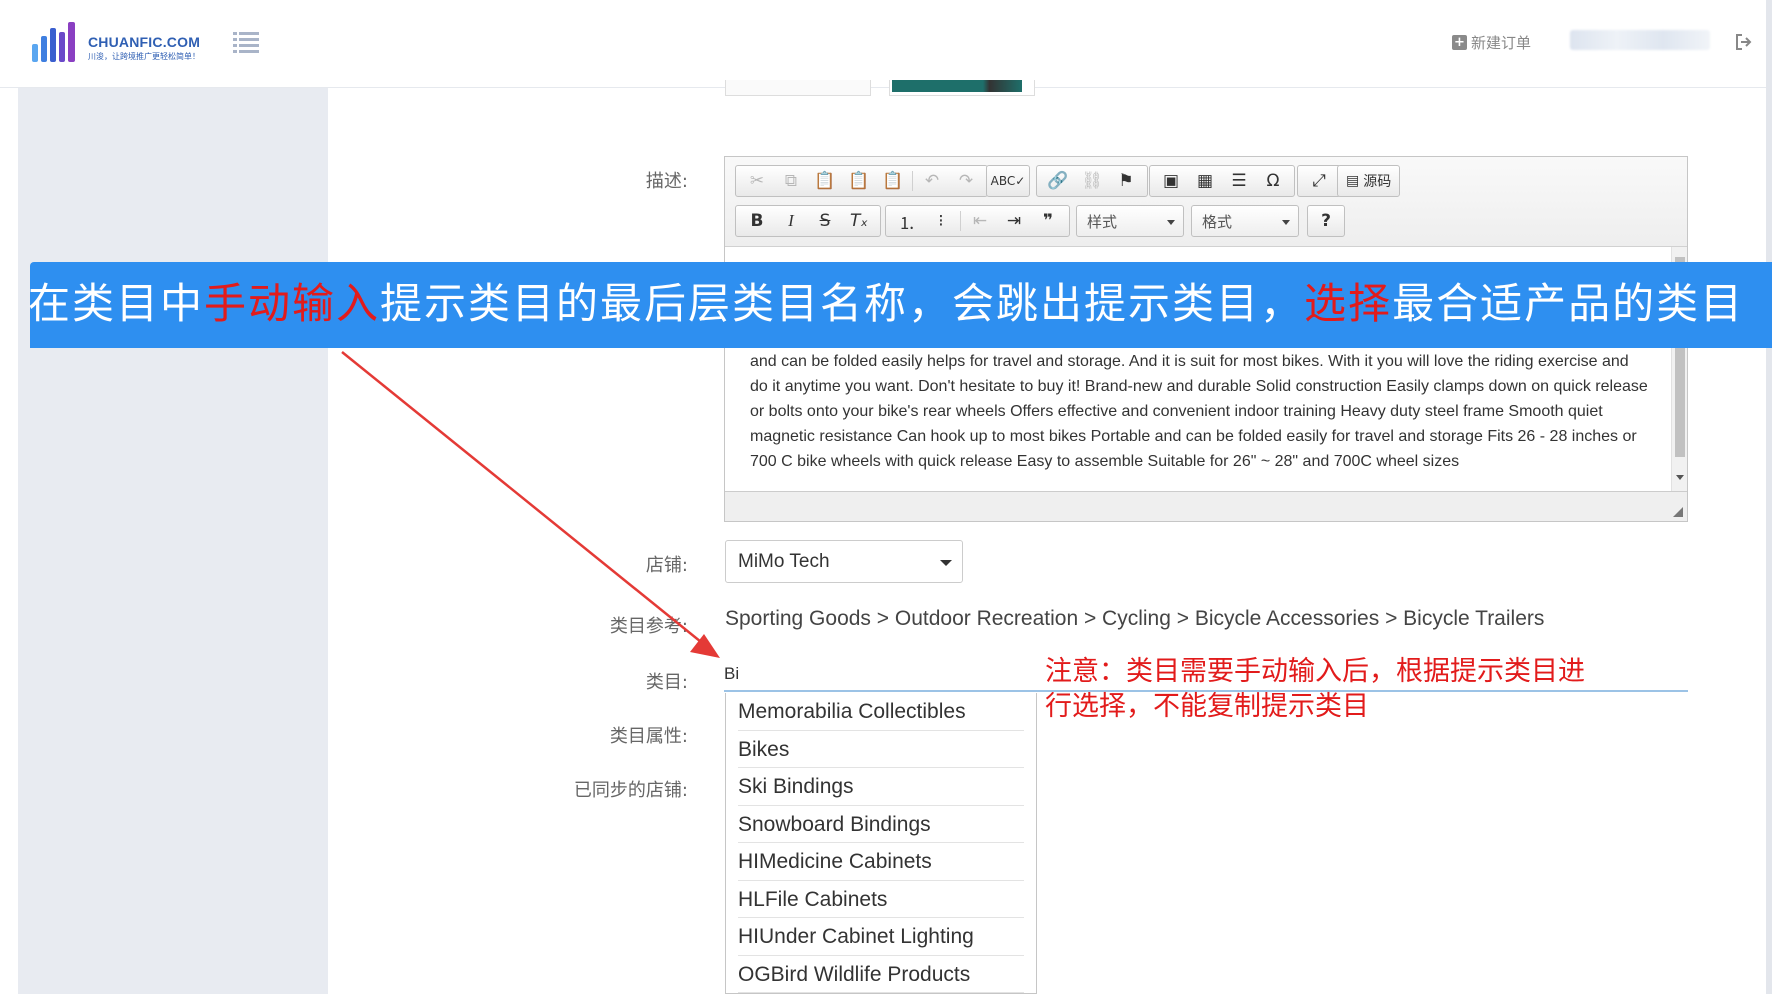  What do you see at coordinates (1640, 40) in the screenshot?
I see `user-name-blurred` at bounding box center [1640, 40].